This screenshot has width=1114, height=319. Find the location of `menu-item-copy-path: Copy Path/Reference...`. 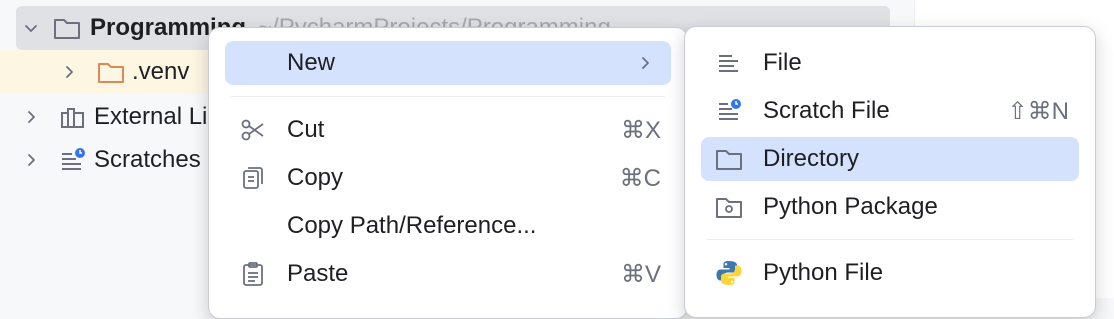

menu-item-copy-path: Copy Path/Reference... is located at coordinates (448, 226).